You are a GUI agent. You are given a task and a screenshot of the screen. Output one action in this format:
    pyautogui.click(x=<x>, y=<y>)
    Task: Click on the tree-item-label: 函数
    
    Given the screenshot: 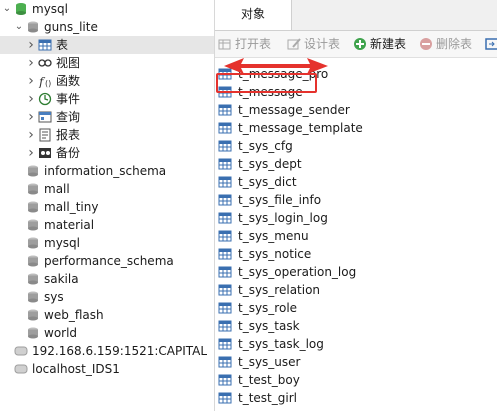 What is the action you would take?
    pyautogui.click(x=68, y=81)
    